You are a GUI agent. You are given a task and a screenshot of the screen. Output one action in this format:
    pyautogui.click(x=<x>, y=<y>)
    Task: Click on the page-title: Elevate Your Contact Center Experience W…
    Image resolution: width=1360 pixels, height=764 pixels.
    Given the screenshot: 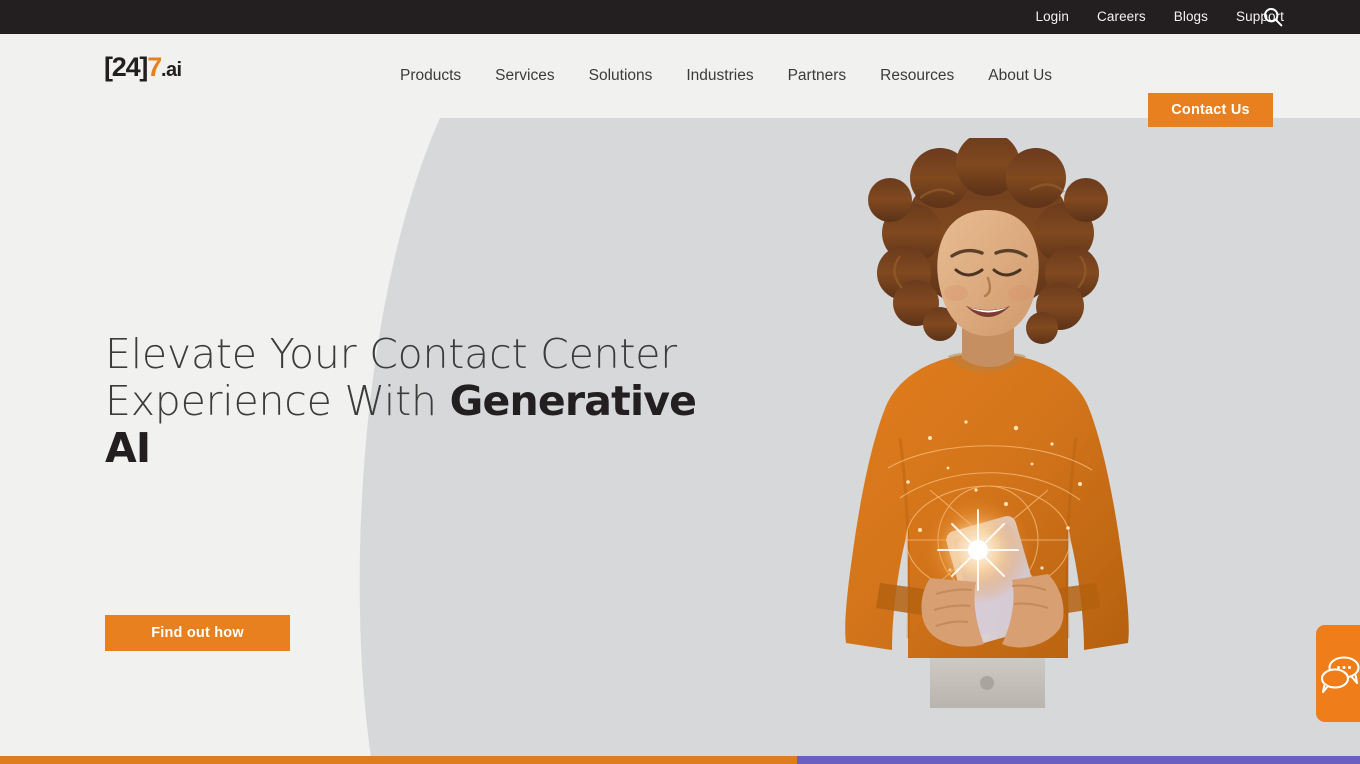 What is the action you would take?
    pyautogui.click(x=415, y=401)
    